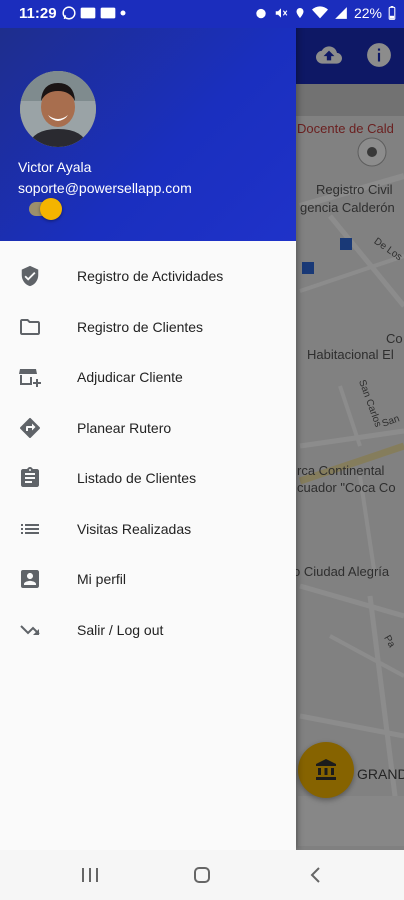 This screenshot has width=404, height=900. What do you see at coordinates (30, 579) in the screenshot?
I see `account-box-icon` at bounding box center [30, 579].